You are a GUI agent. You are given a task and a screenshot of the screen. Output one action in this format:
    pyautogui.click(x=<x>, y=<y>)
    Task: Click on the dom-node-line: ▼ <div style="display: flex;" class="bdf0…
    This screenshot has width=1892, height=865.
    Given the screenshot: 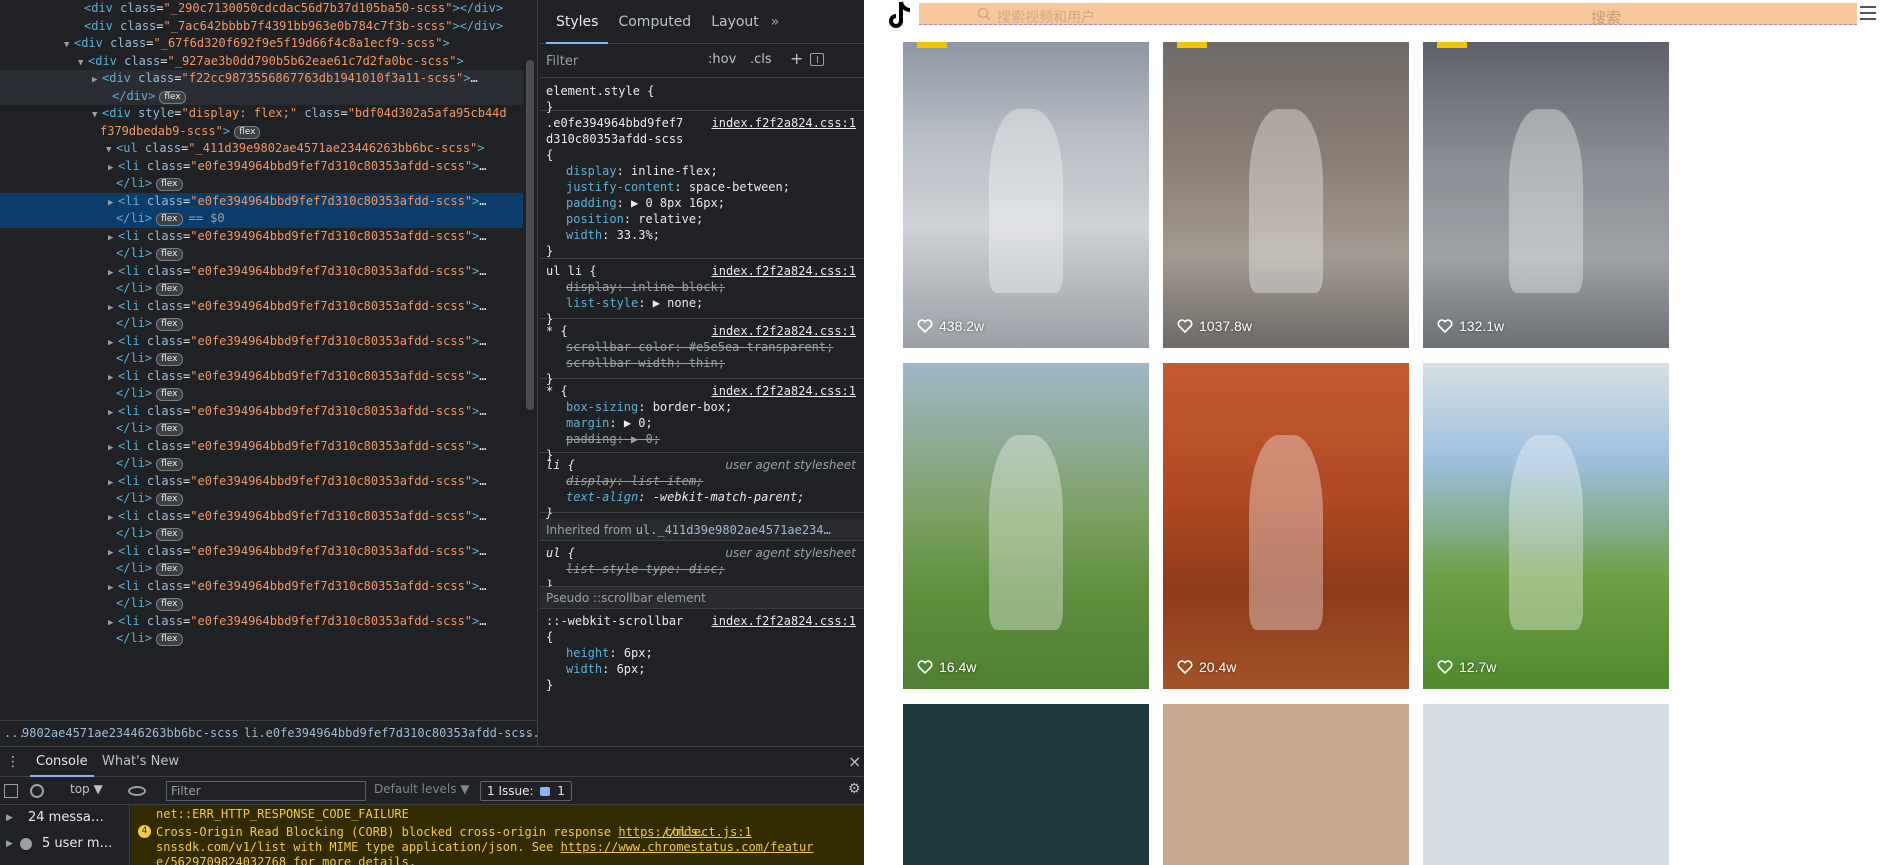 What is the action you would take?
    pyautogui.click(x=261, y=114)
    